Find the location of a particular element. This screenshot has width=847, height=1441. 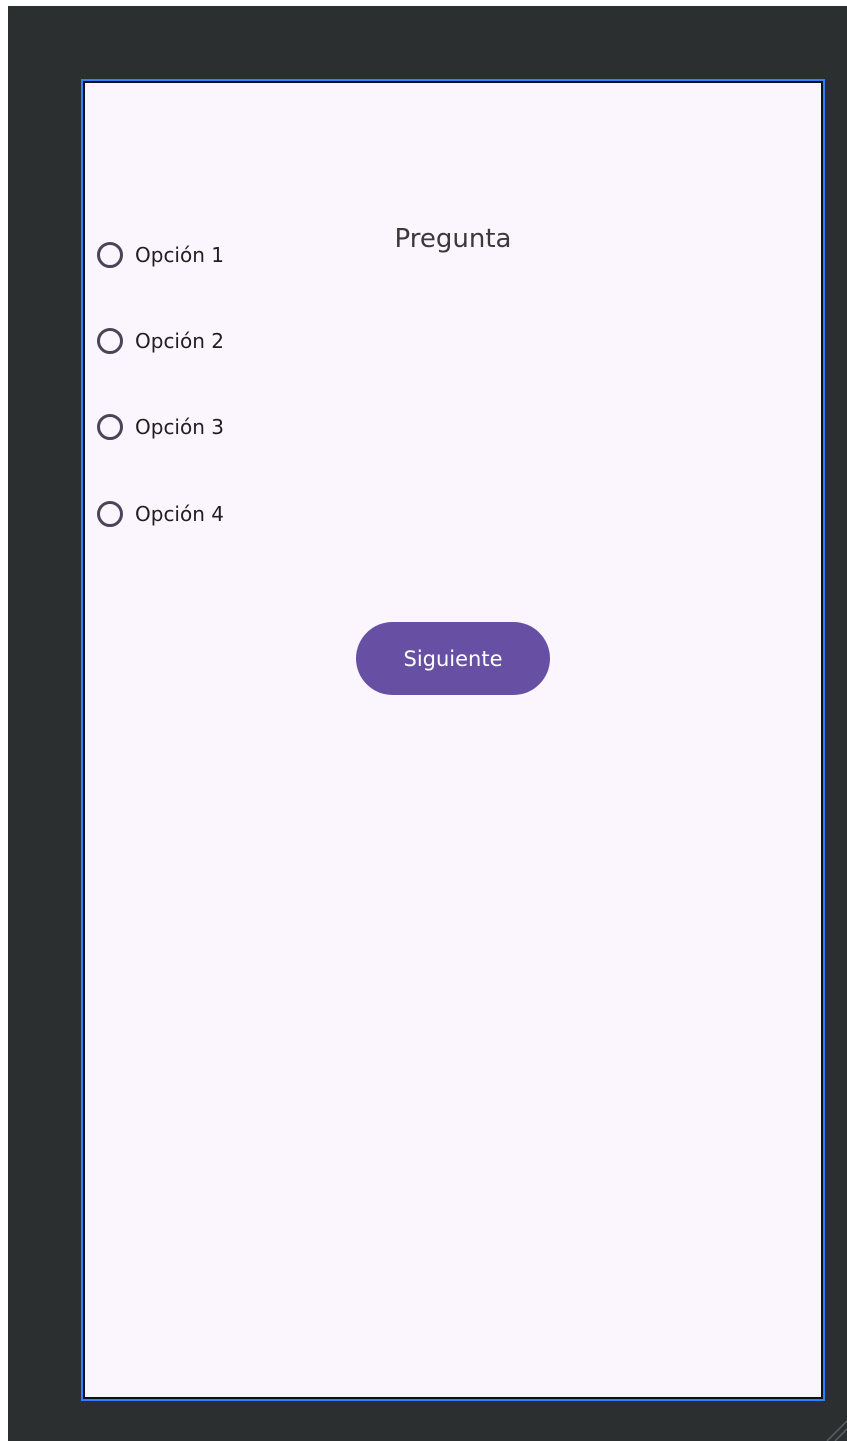

option-3-label: Opción 3 is located at coordinates (179, 427).